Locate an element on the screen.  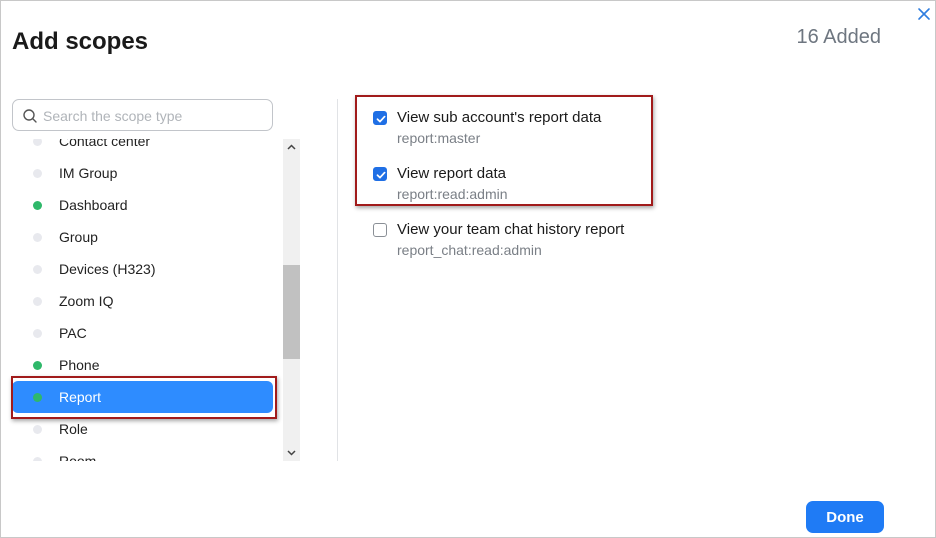
permission-code: report:read:admin is located at coordinates (452, 194).